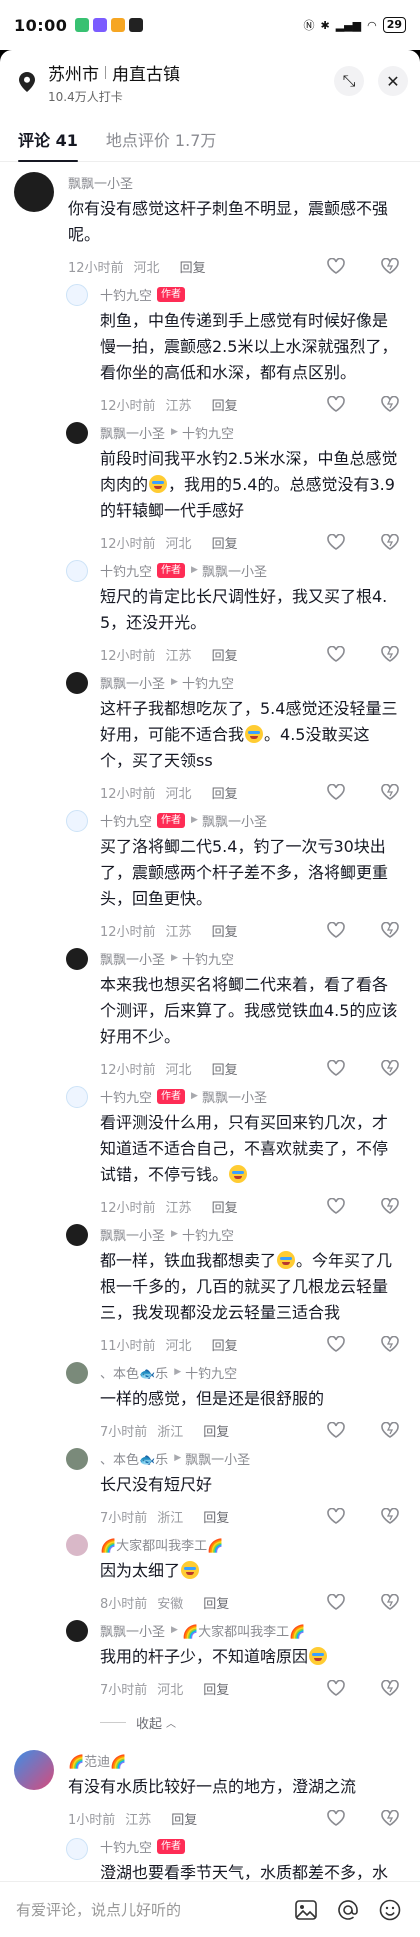 The image size is (420, 1937). What do you see at coordinates (161, 1544) in the screenshot?
I see `comment-username: 🌈大家都叫我李工🌈` at bounding box center [161, 1544].